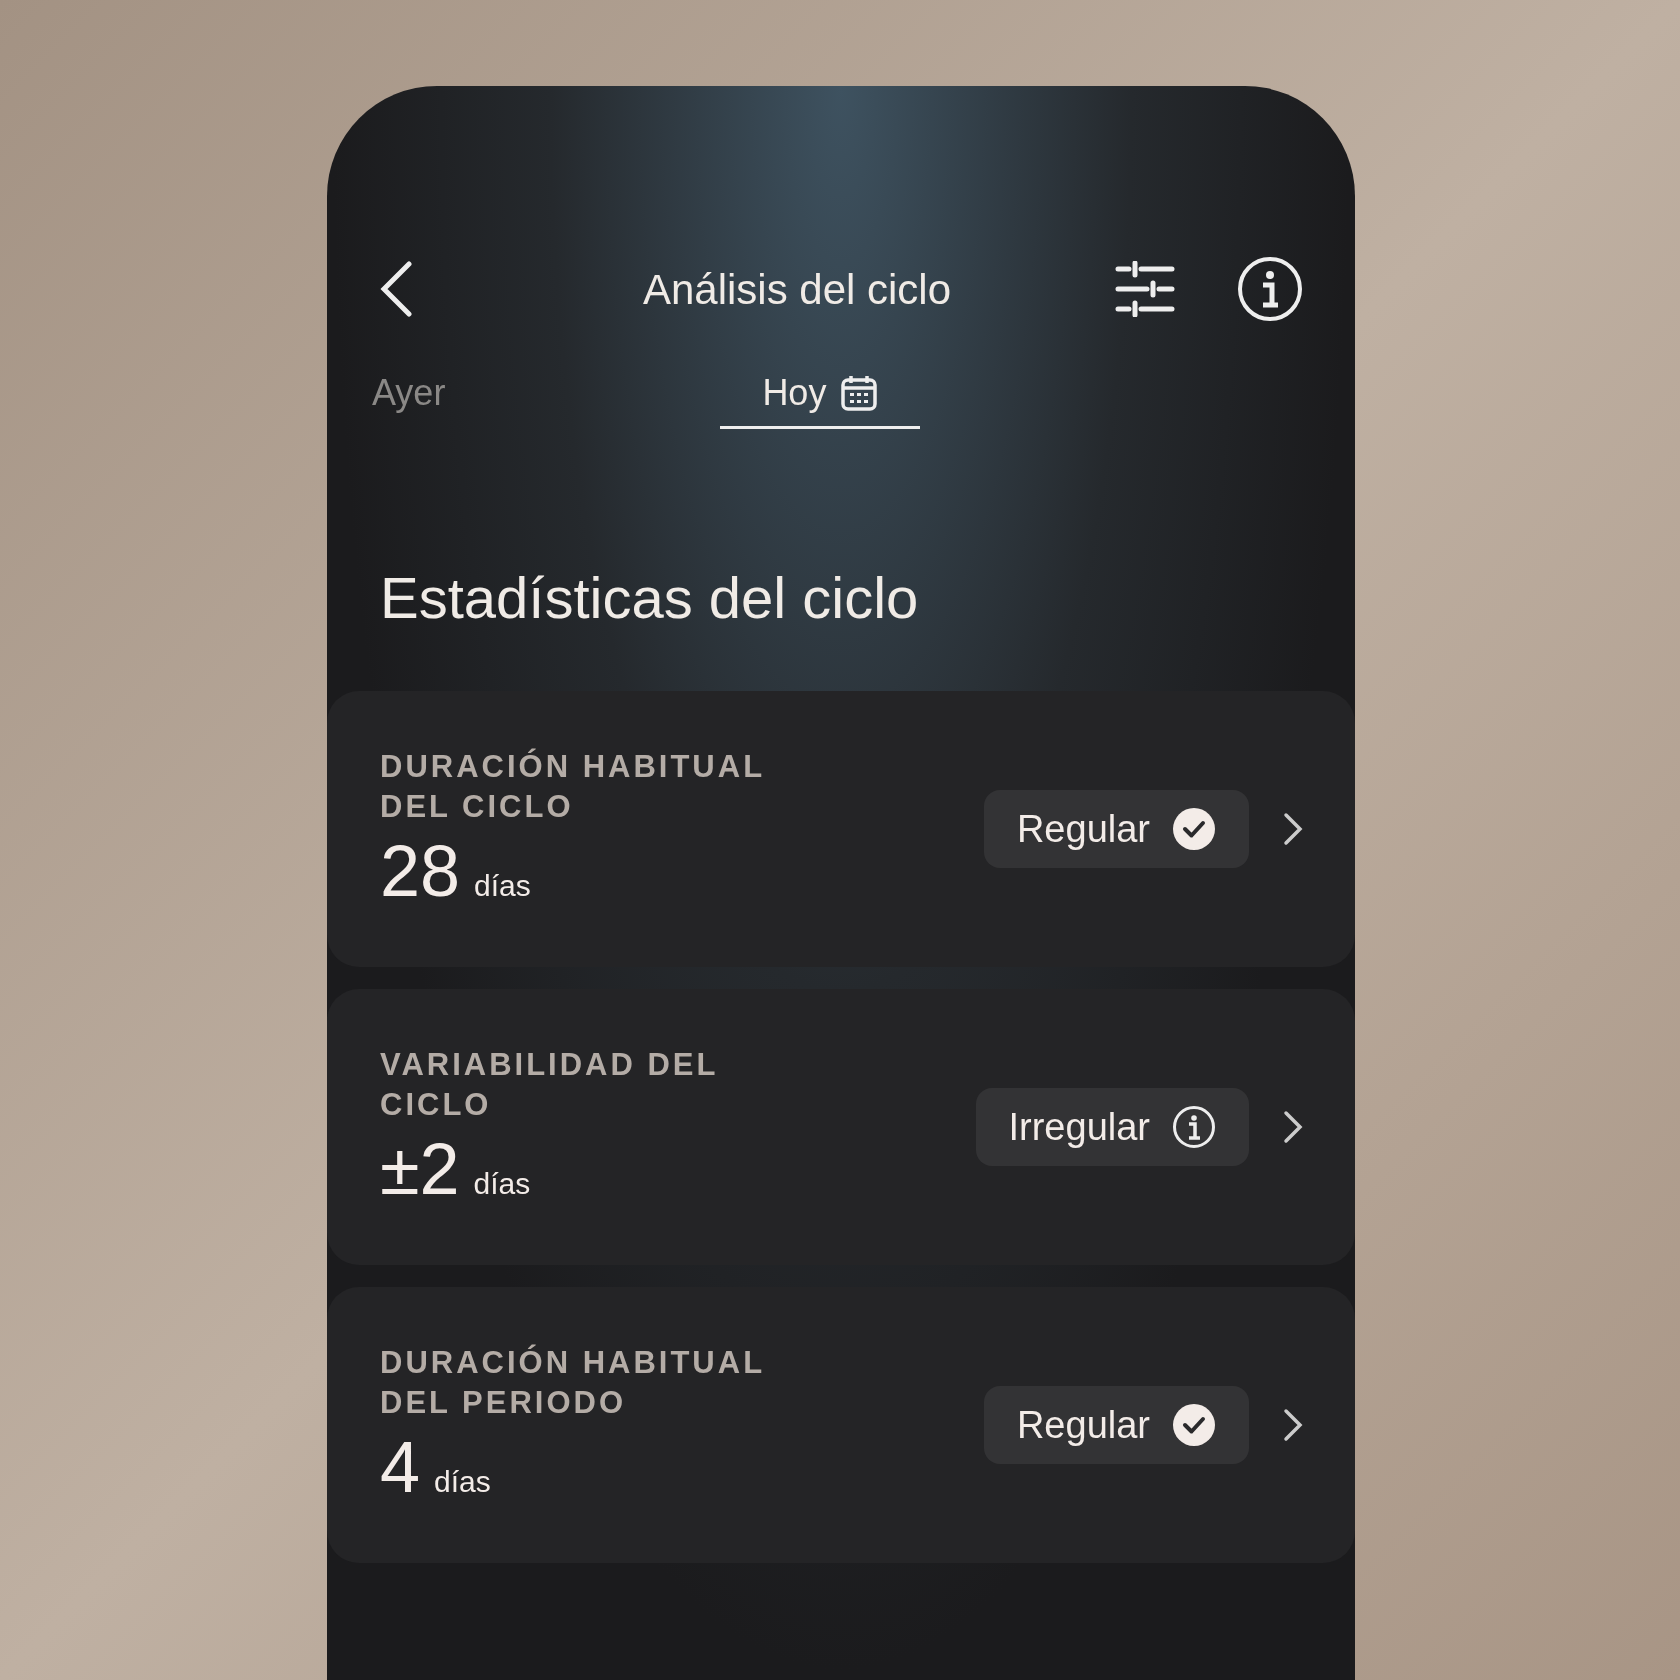 Image resolution: width=1680 pixels, height=1680 pixels. Describe the element at coordinates (820, 394) in the screenshot. I see `date-tab: Hoy` at that location.